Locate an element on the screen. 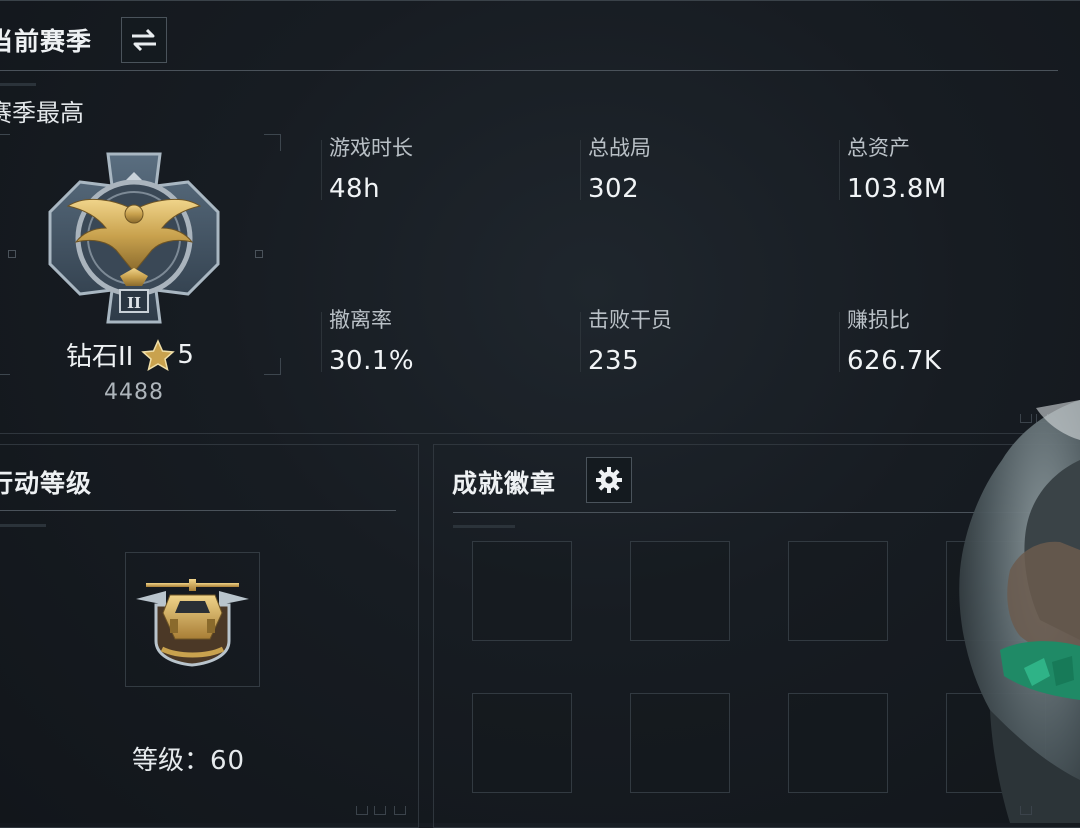 The height and width of the screenshot is (828, 1080). stat-total-assets: 总资产 103.8M is located at coordinates (897, 168).